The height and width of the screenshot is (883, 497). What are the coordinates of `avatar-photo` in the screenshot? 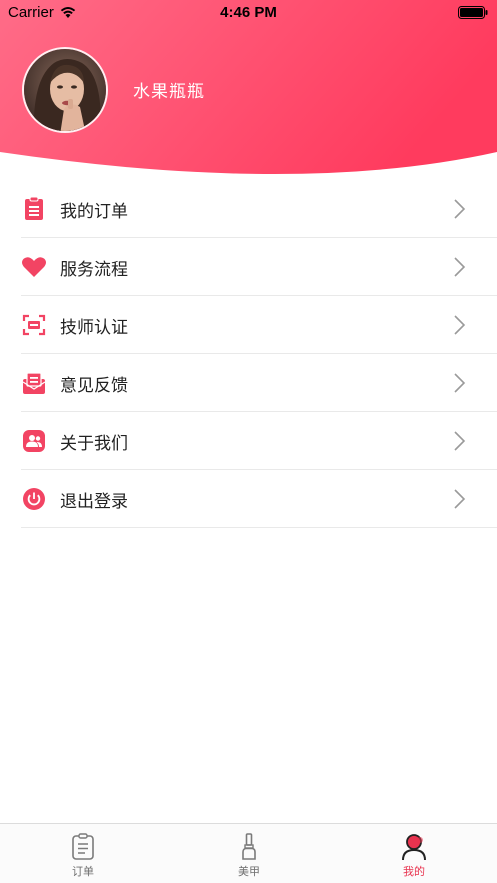 It's located at (65, 90).